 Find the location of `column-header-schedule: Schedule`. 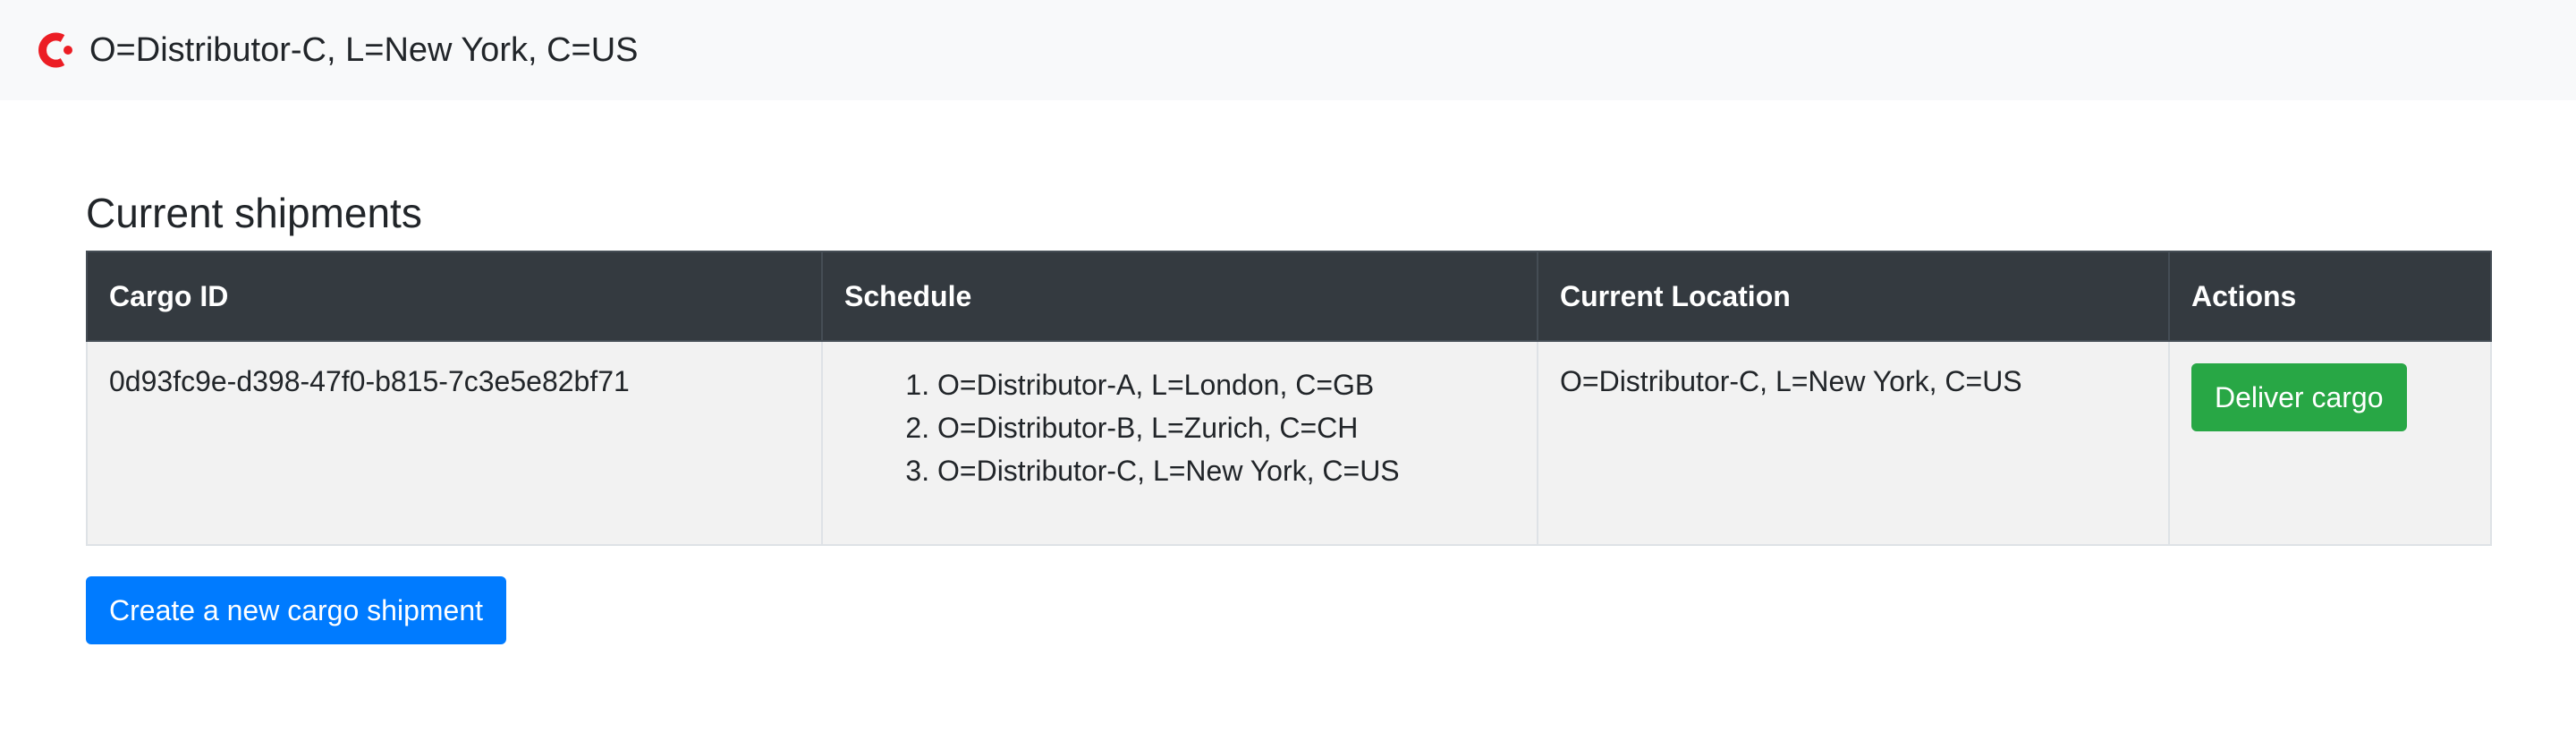

column-header-schedule: Schedule is located at coordinates (1179, 296).